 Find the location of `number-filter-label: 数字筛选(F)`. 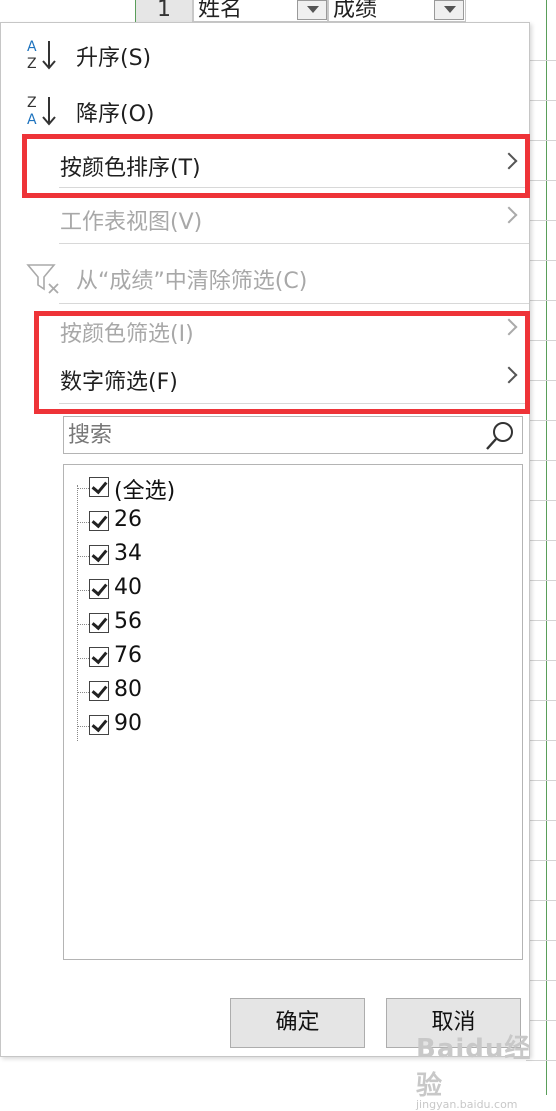

number-filter-label: 数字筛选(F) is located at coordinates (119, 382).